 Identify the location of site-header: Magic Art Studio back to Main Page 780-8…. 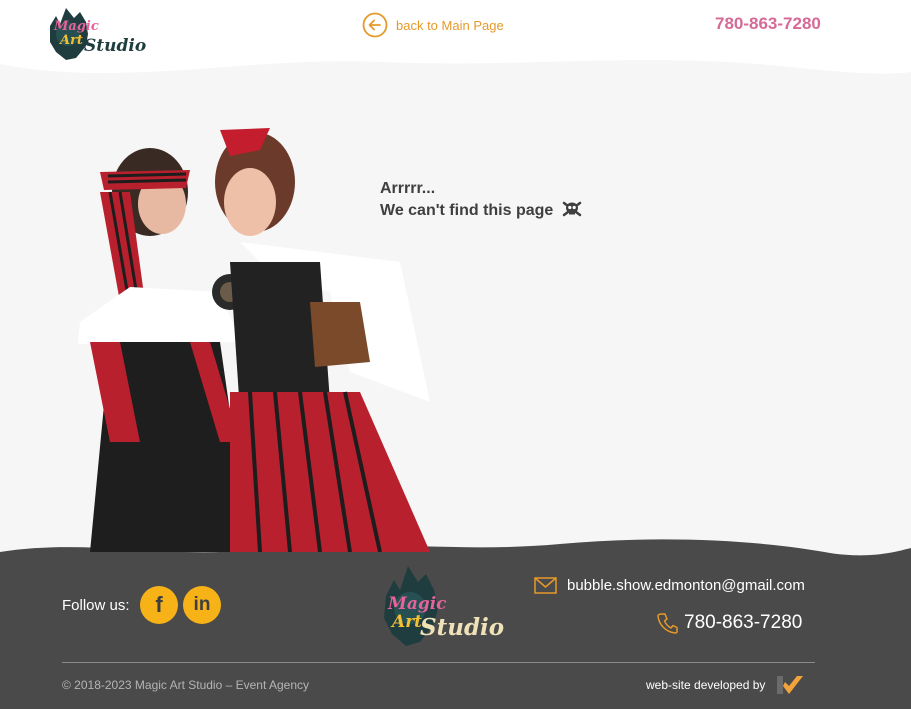
(455, 45).